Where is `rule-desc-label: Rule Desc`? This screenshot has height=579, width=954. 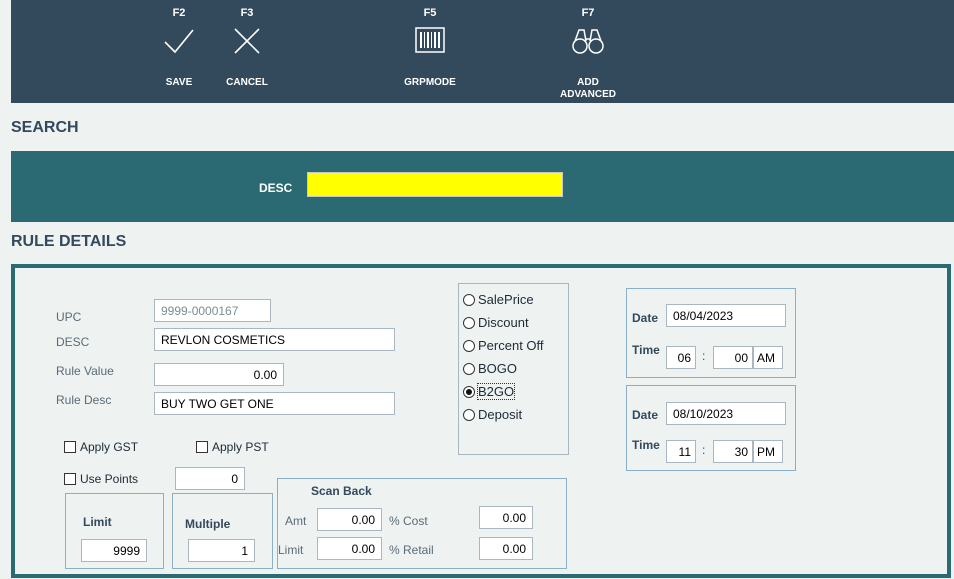
rule-desc-label: Rule Desc is located at coordinates (84, 400).